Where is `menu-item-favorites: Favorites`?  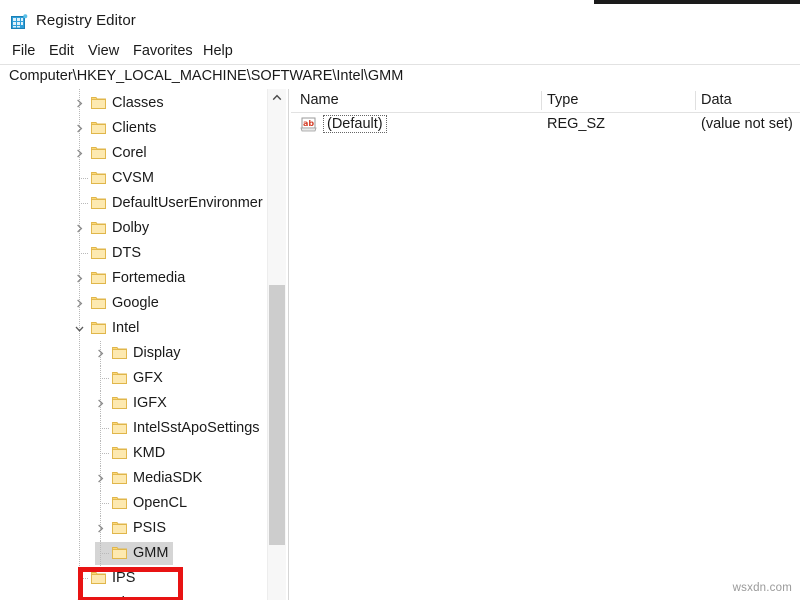 menu-item-favorites: Favorites is located at coordinates (163, 51).